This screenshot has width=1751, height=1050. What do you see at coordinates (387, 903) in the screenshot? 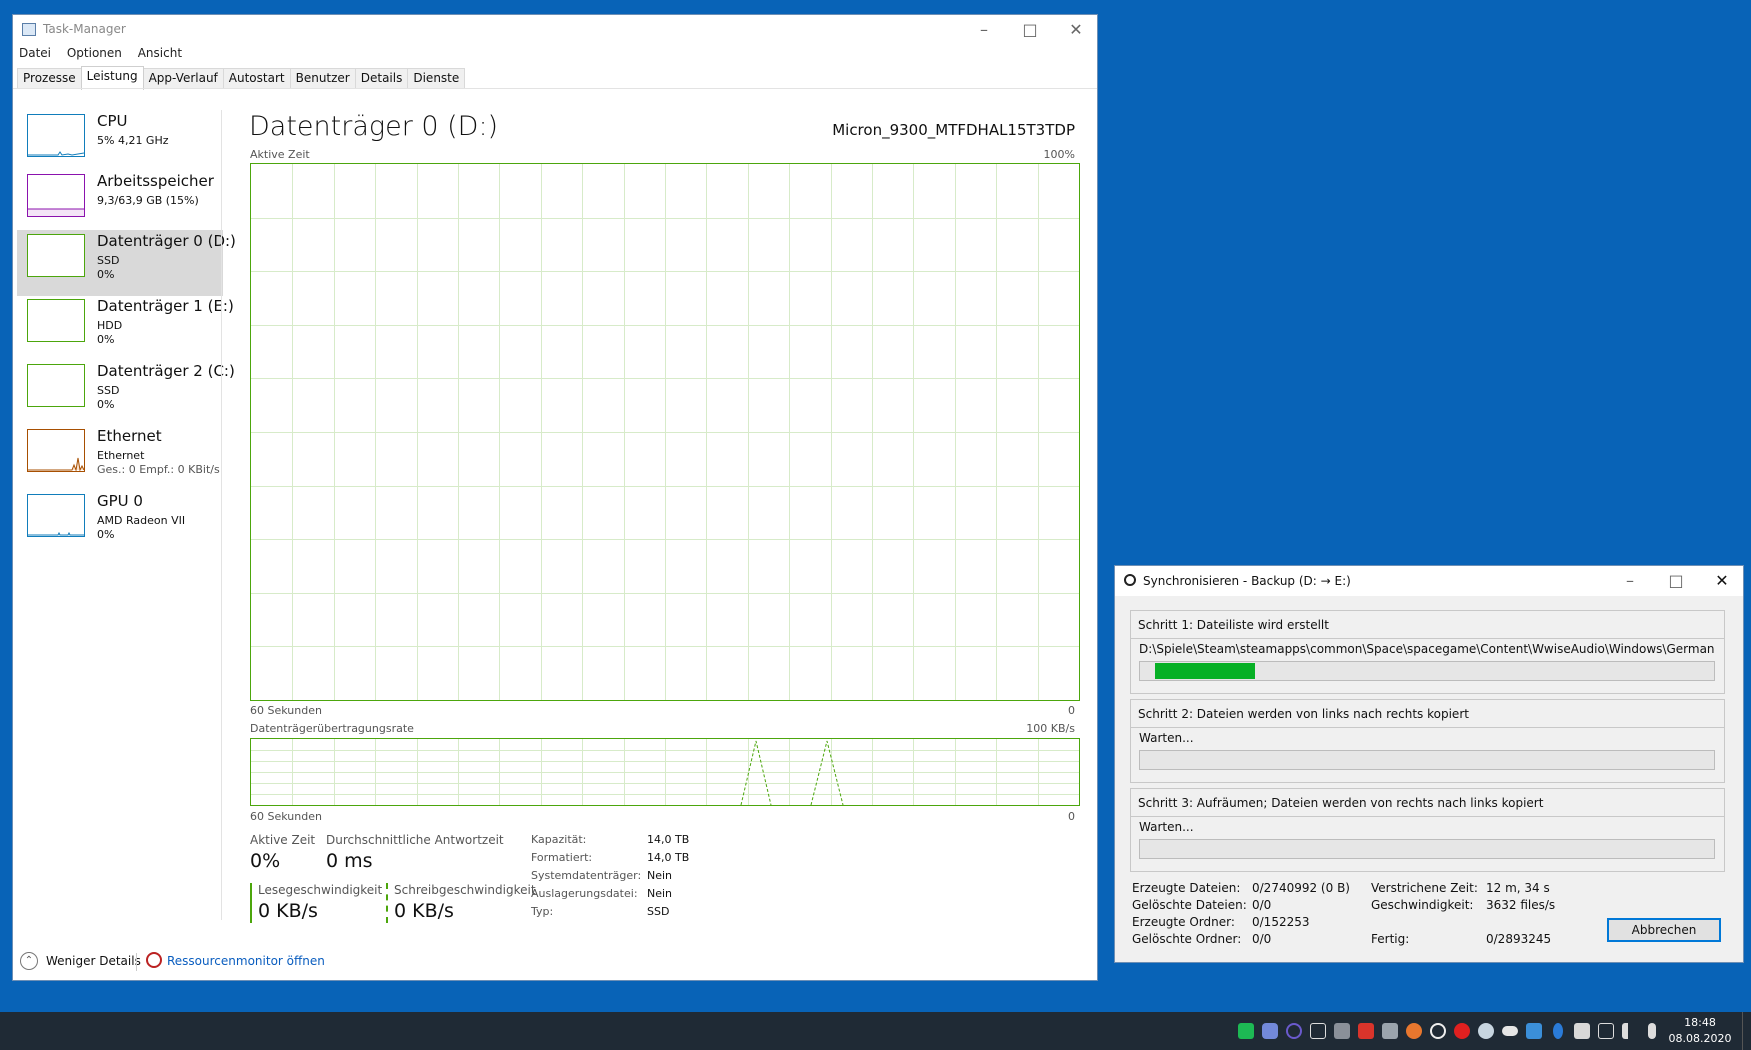
I see `write-speed-indicator` at bounding box center [387, 903].